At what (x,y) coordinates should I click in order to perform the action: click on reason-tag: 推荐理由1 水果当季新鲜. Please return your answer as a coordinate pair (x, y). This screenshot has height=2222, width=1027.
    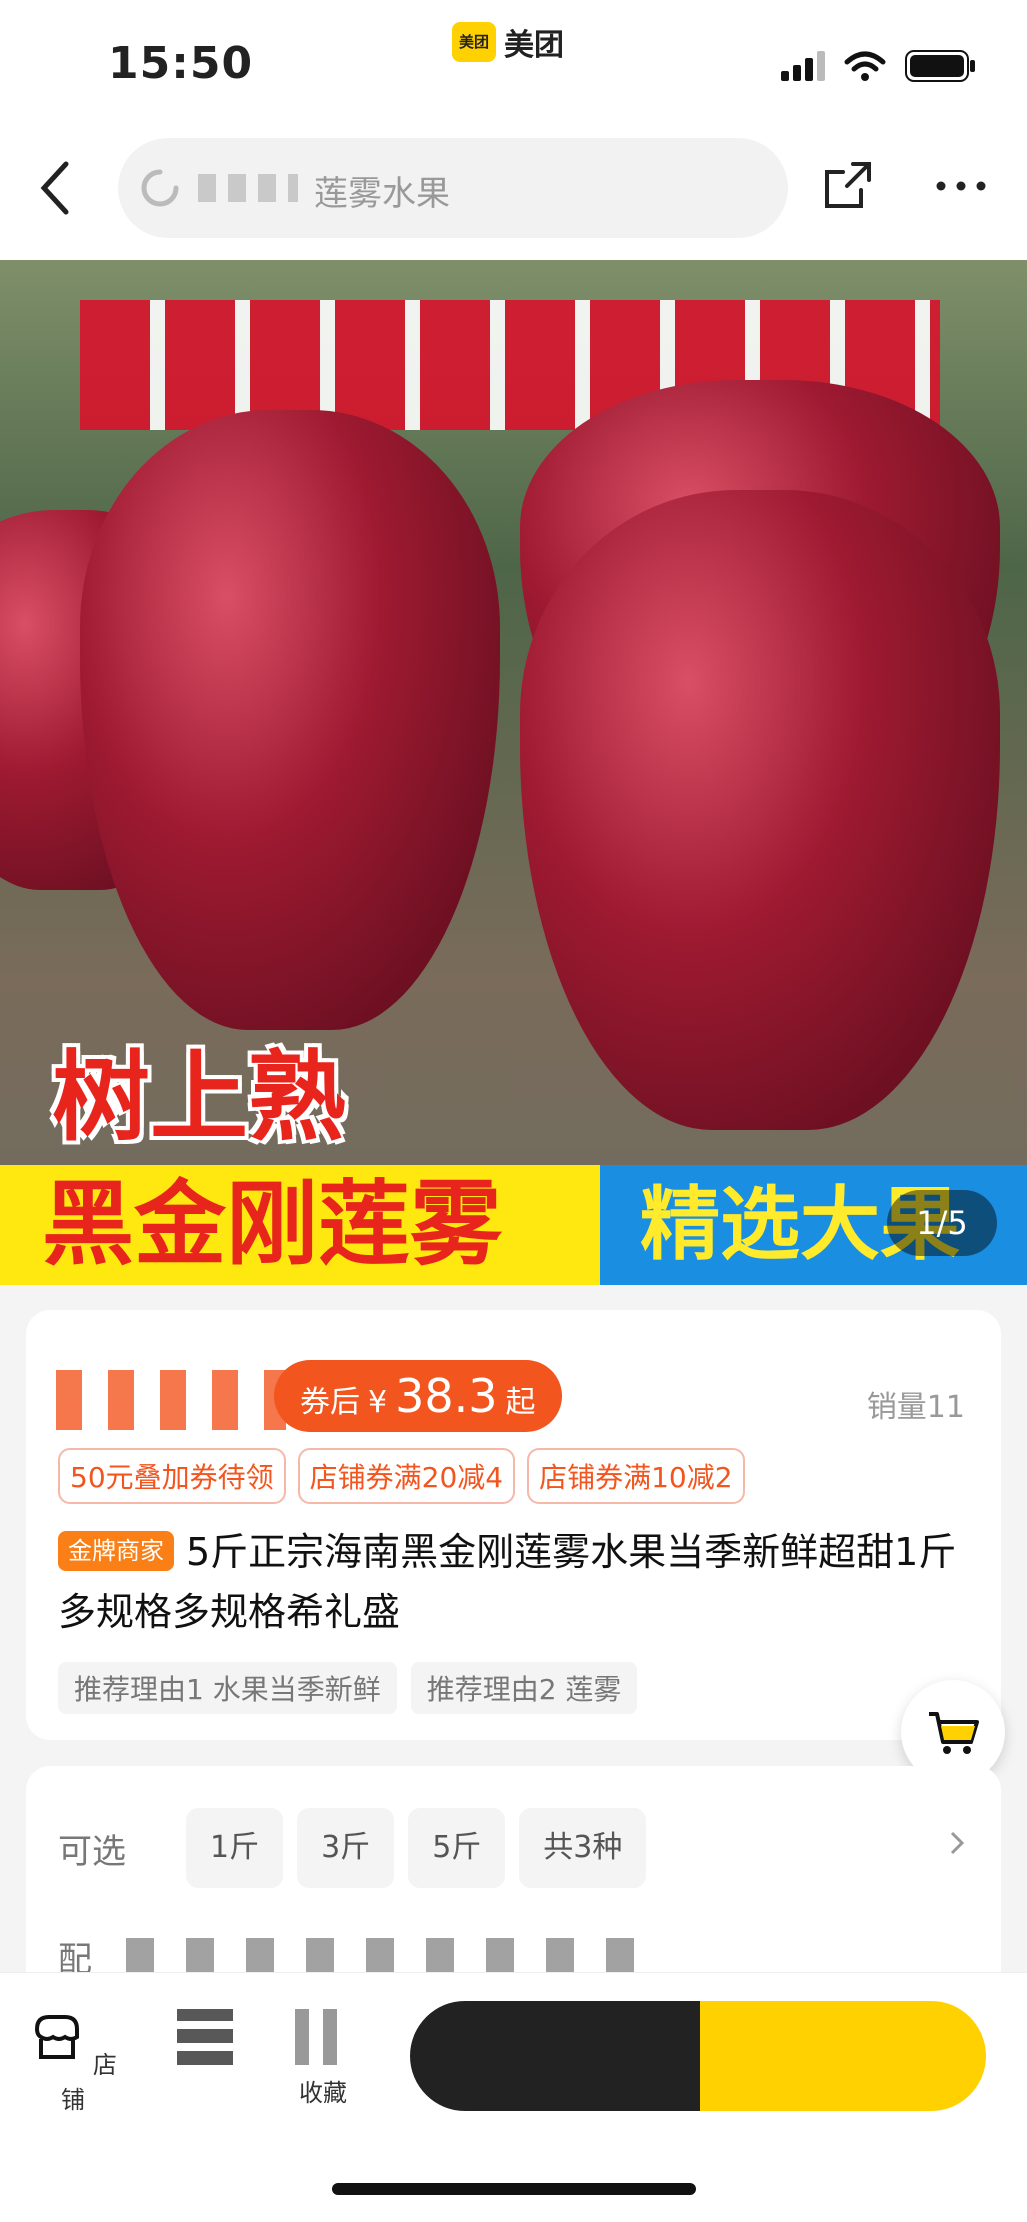
    Looking at the image, I should click on (227, 1688).